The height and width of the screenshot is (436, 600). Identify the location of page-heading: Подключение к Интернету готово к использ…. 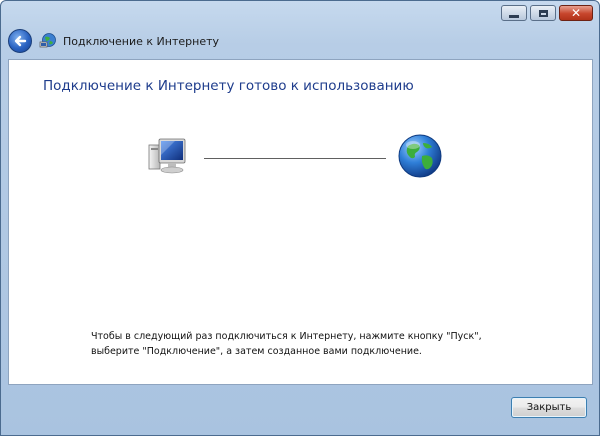
(228, 86).